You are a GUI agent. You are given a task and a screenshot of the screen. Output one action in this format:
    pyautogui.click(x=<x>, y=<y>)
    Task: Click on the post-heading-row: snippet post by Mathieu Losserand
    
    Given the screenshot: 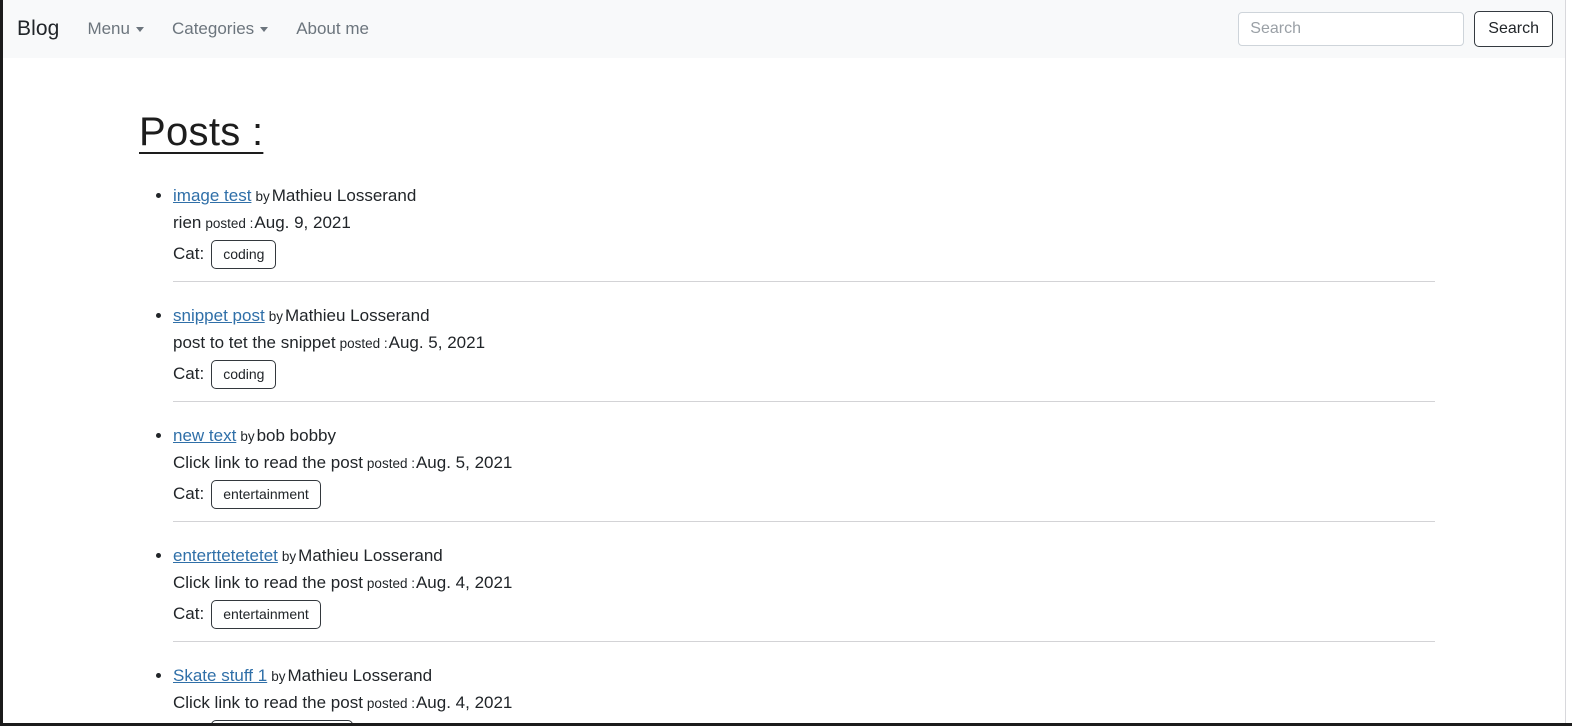 What is the action you would take?
    pyautogui.click(x=869, y=316)
    